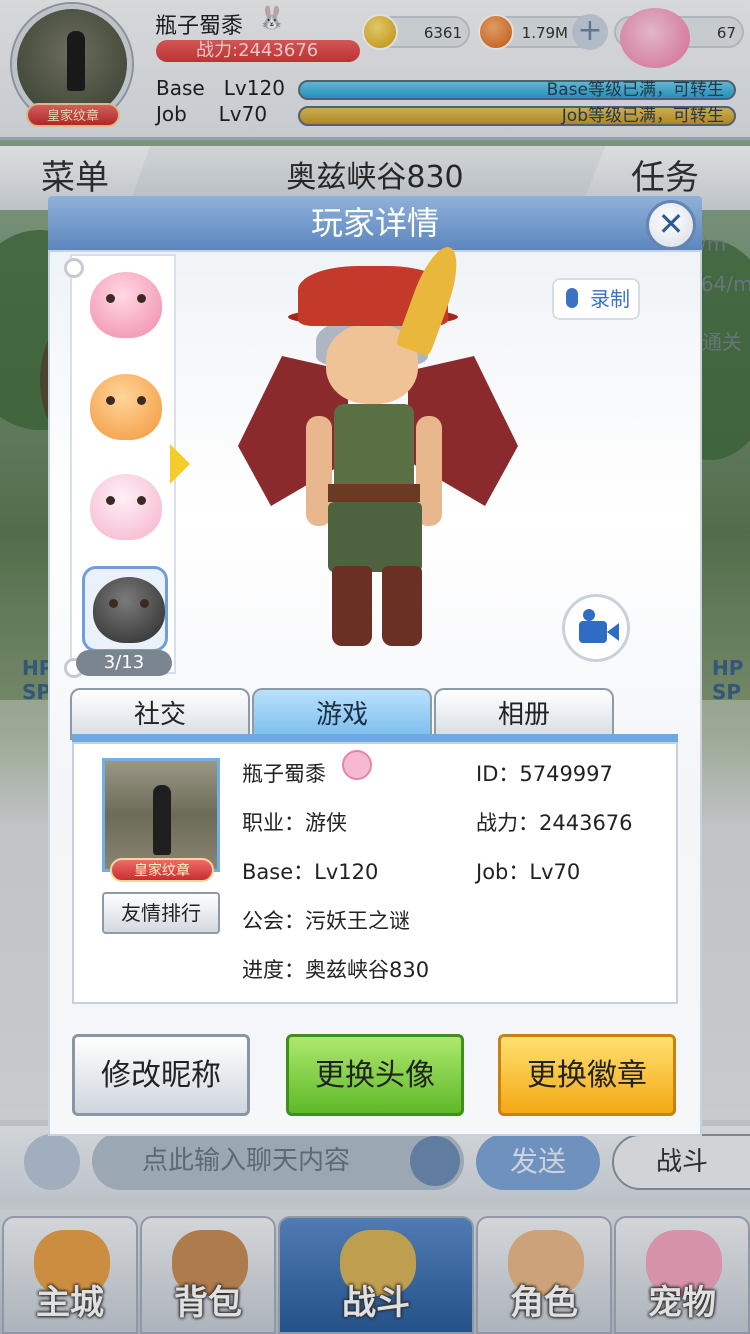 The width and height of the screenshot is (750, 1334). I want to click on tab-game: 游戏, so click(342, 714).